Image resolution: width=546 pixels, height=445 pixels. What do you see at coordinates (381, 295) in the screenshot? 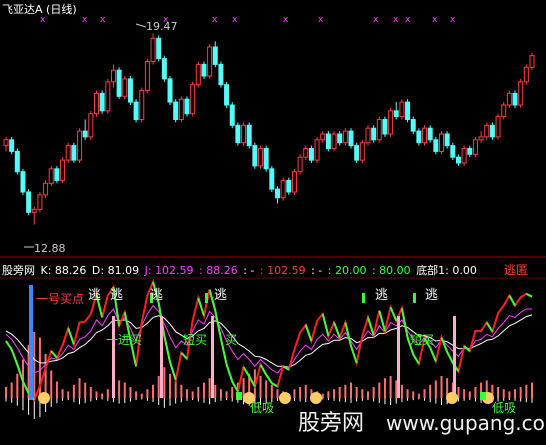
I see `escape-text-5: 逃` at bounding box center [381, 295].